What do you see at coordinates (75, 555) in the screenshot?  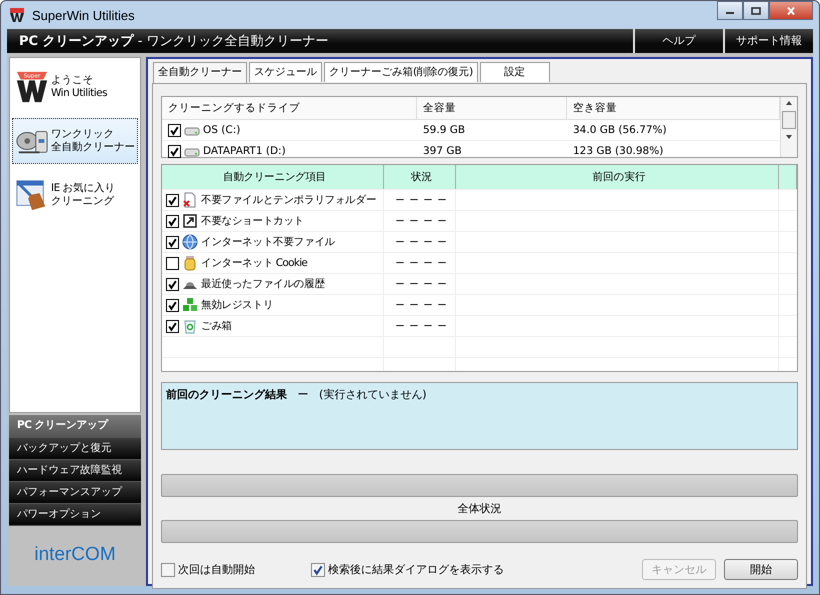 I see `company-logo: interCOM` at bounding box center [75, 555].